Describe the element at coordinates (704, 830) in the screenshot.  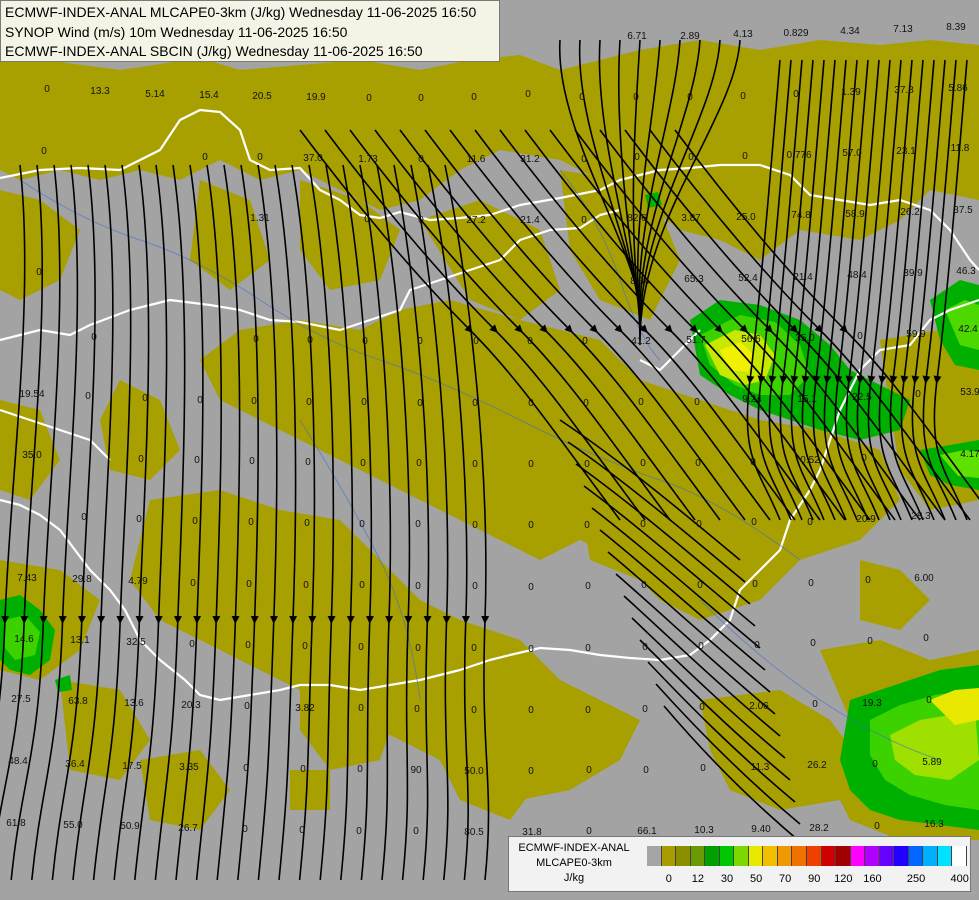
I see `station-value: 10.3` at that location.